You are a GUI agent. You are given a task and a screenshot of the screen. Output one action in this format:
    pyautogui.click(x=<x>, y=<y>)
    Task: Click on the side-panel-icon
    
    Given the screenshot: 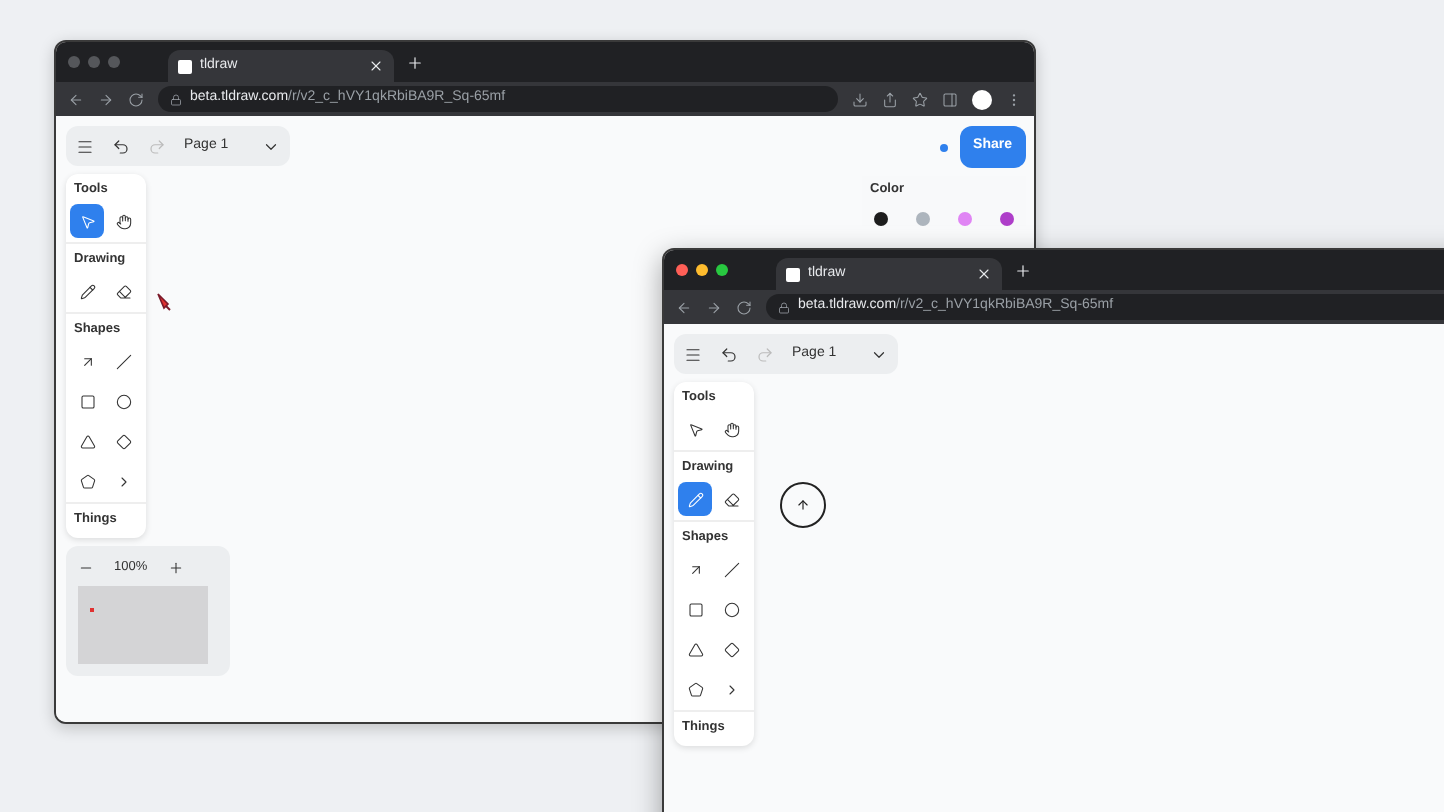 What is the action you would take?
    pyautogui.click(x=950, y=99)
    